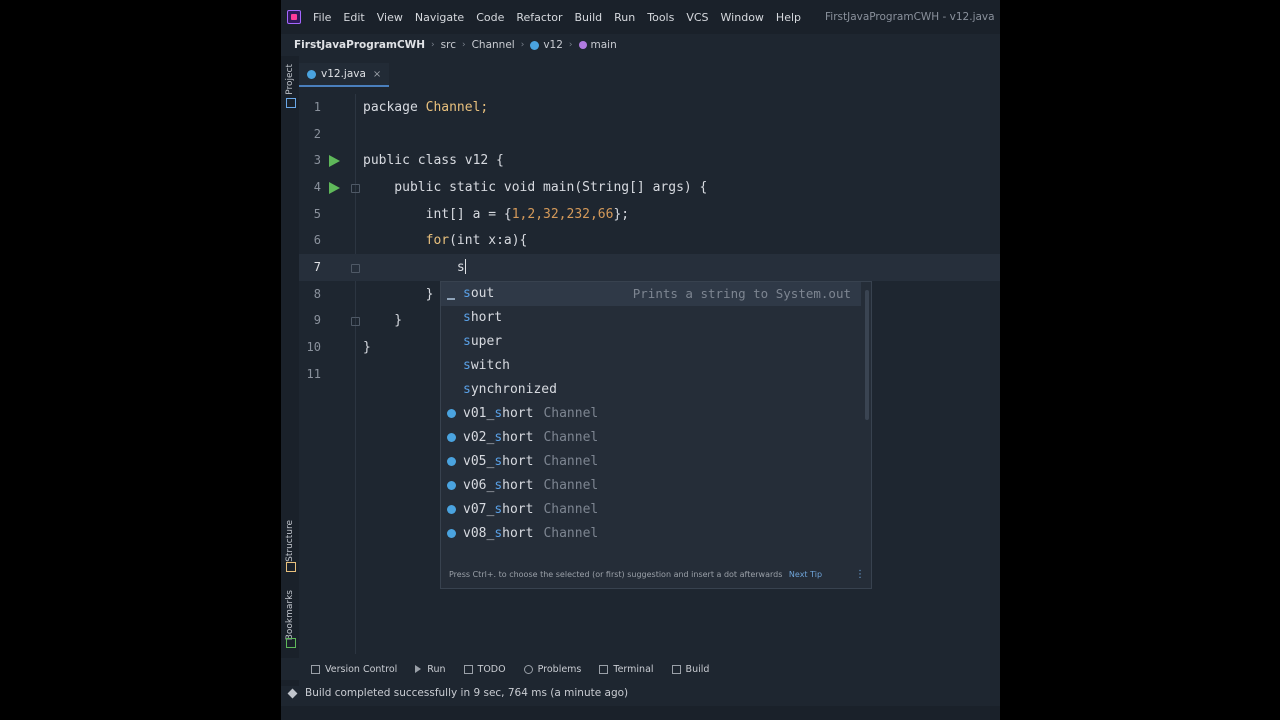 The height and width of the screenshot is (720, 1280). What do you see at coordinates (317, 160) in the screenshot?
I see `line-number: 3` at bounding box center [317, 160].